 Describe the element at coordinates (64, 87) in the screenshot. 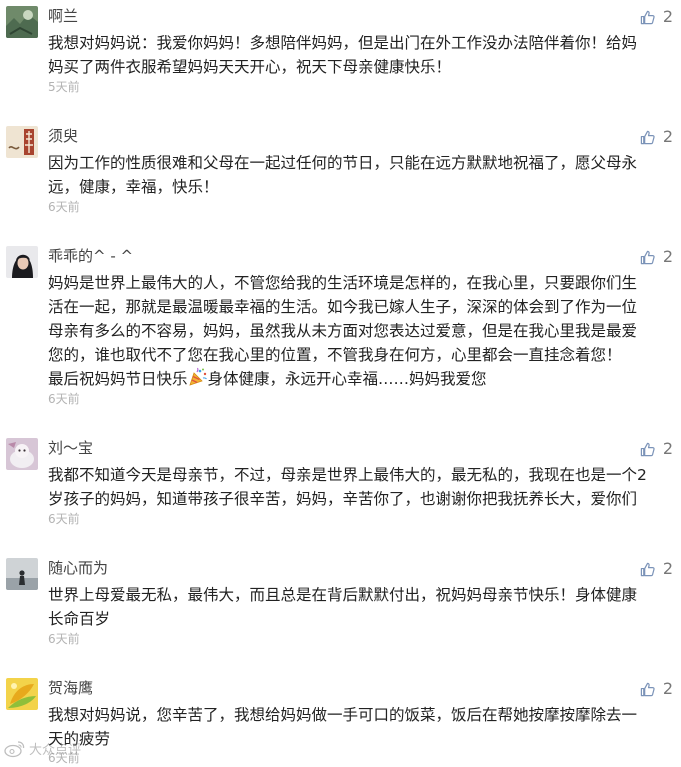

I see `comment-time: 5天前` at that location.